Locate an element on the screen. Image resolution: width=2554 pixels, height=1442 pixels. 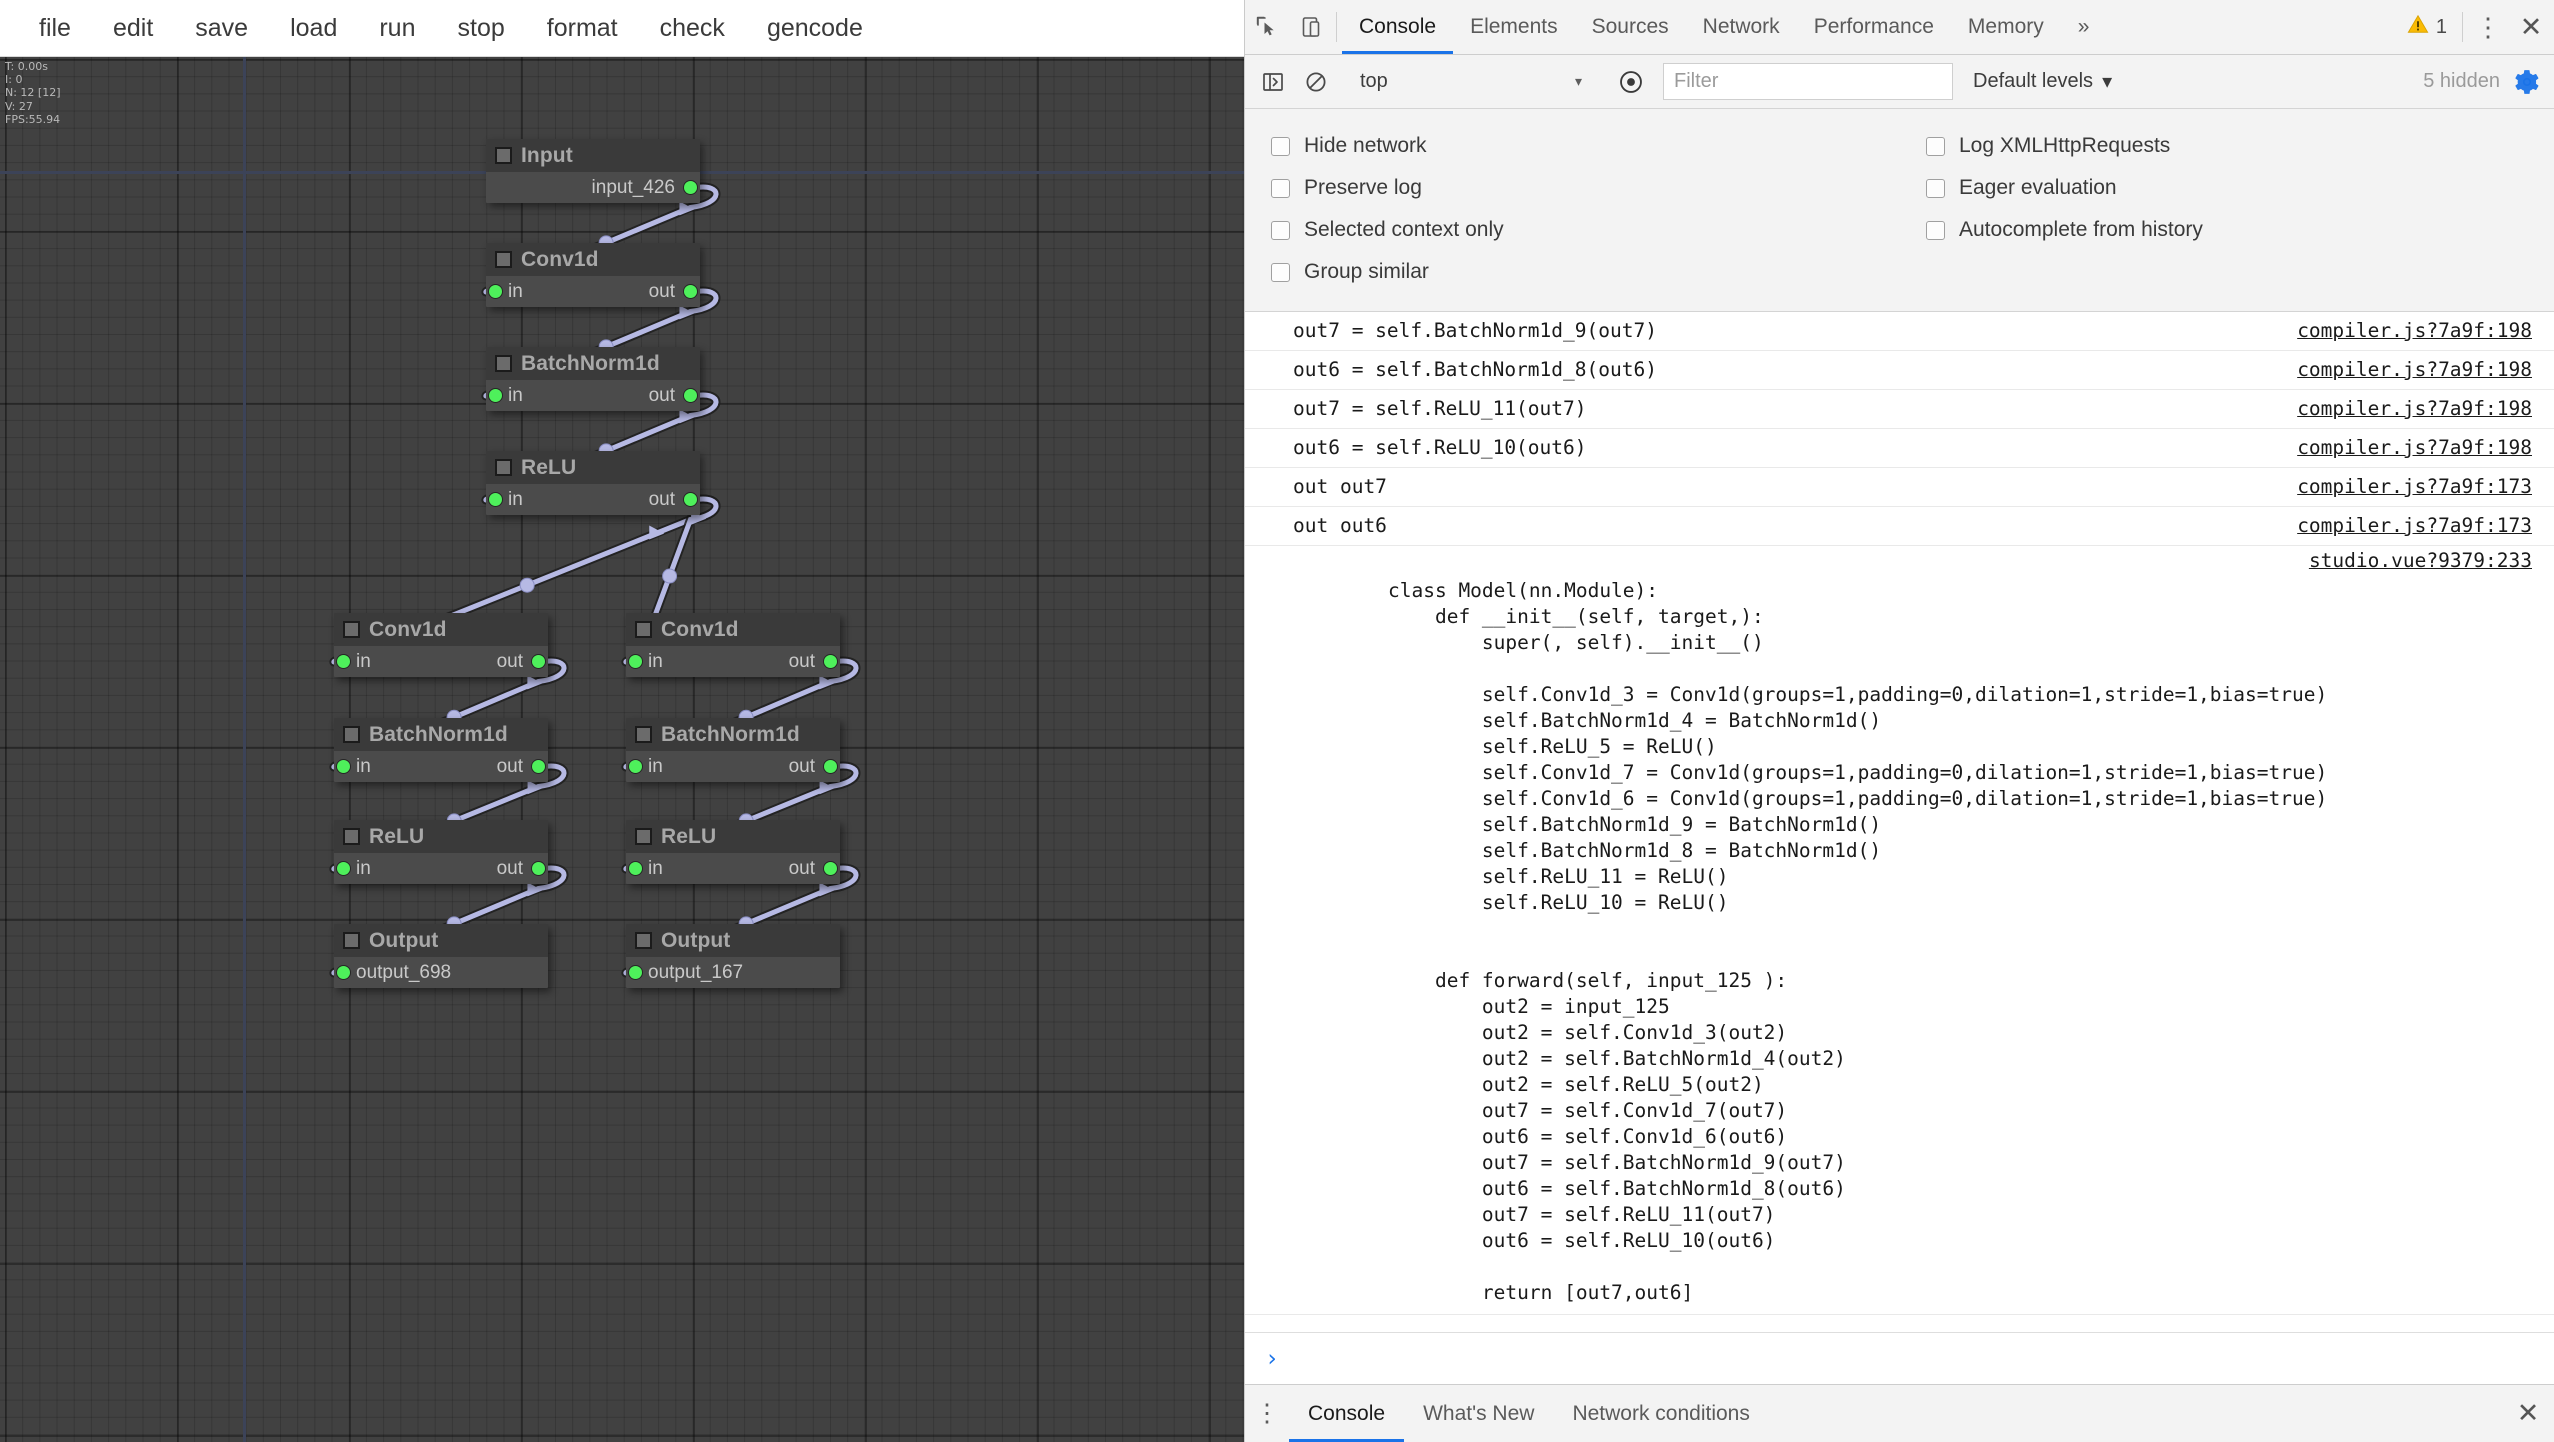
tab-performance: Performance is located at coordinates (1874, 27).